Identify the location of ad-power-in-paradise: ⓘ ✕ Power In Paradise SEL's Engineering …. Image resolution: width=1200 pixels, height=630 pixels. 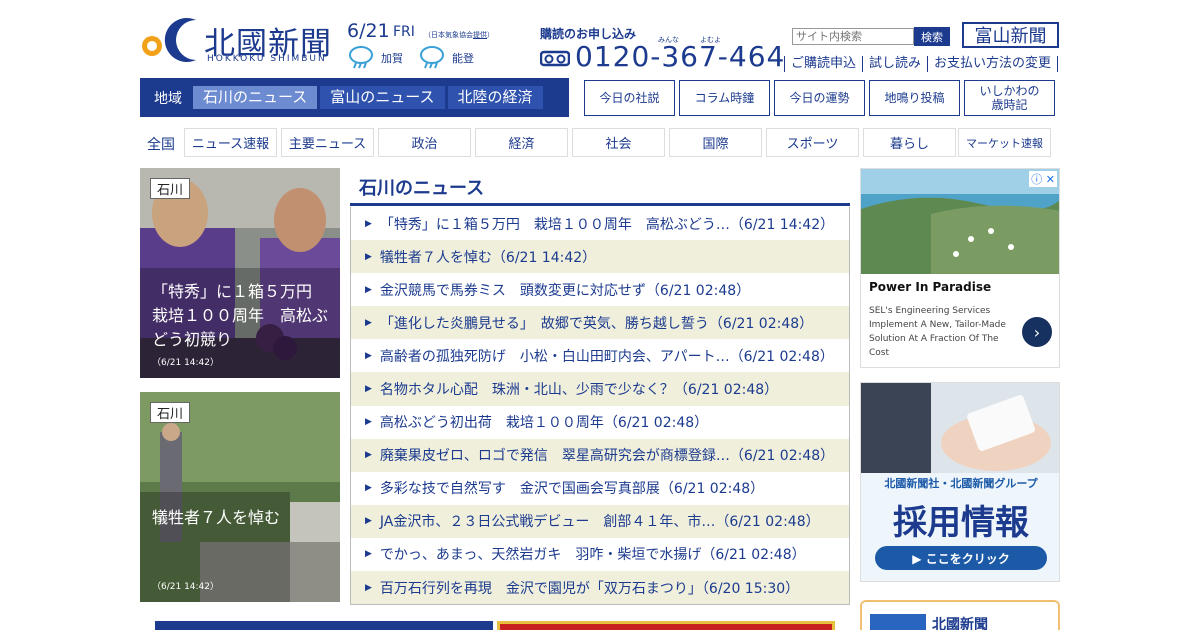
(960, 268).